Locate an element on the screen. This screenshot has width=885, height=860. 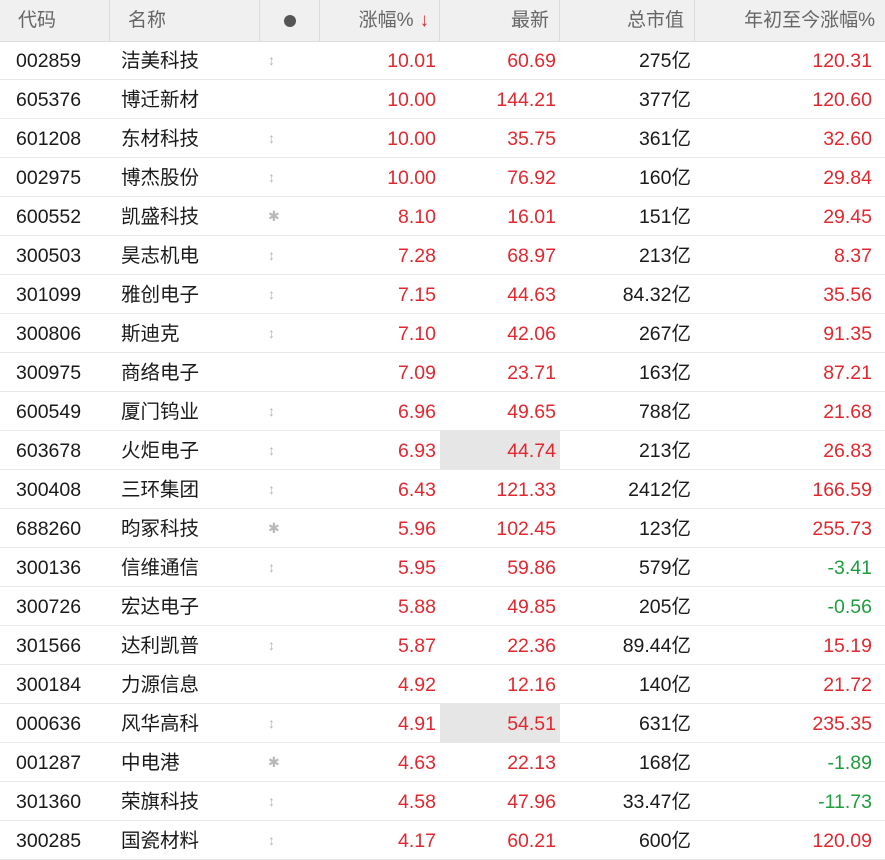
table-row: 300136 信维通信 ↕ 5.95 59.86 579亿 -3.41 is located at coordinates (442, 567).